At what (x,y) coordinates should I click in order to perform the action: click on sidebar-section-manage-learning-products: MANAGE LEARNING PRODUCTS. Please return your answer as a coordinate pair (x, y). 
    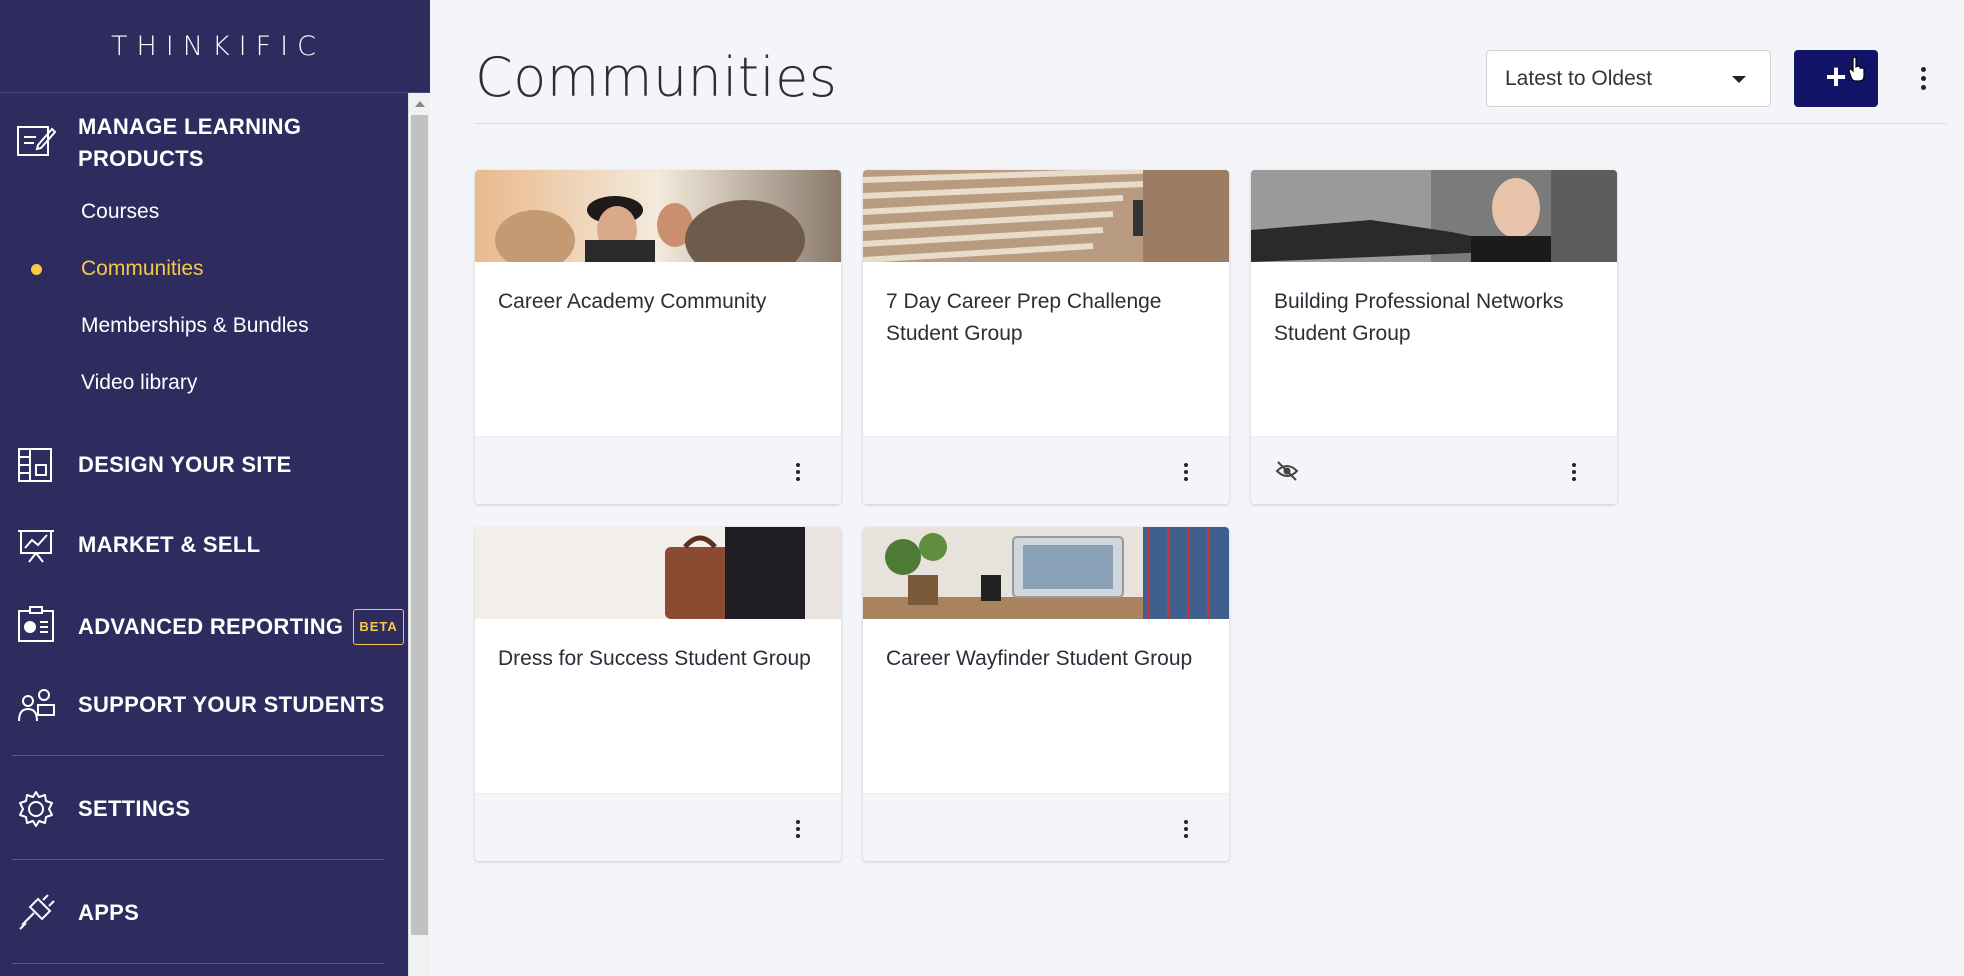
    Looking at the image, I should click on (204, 143).